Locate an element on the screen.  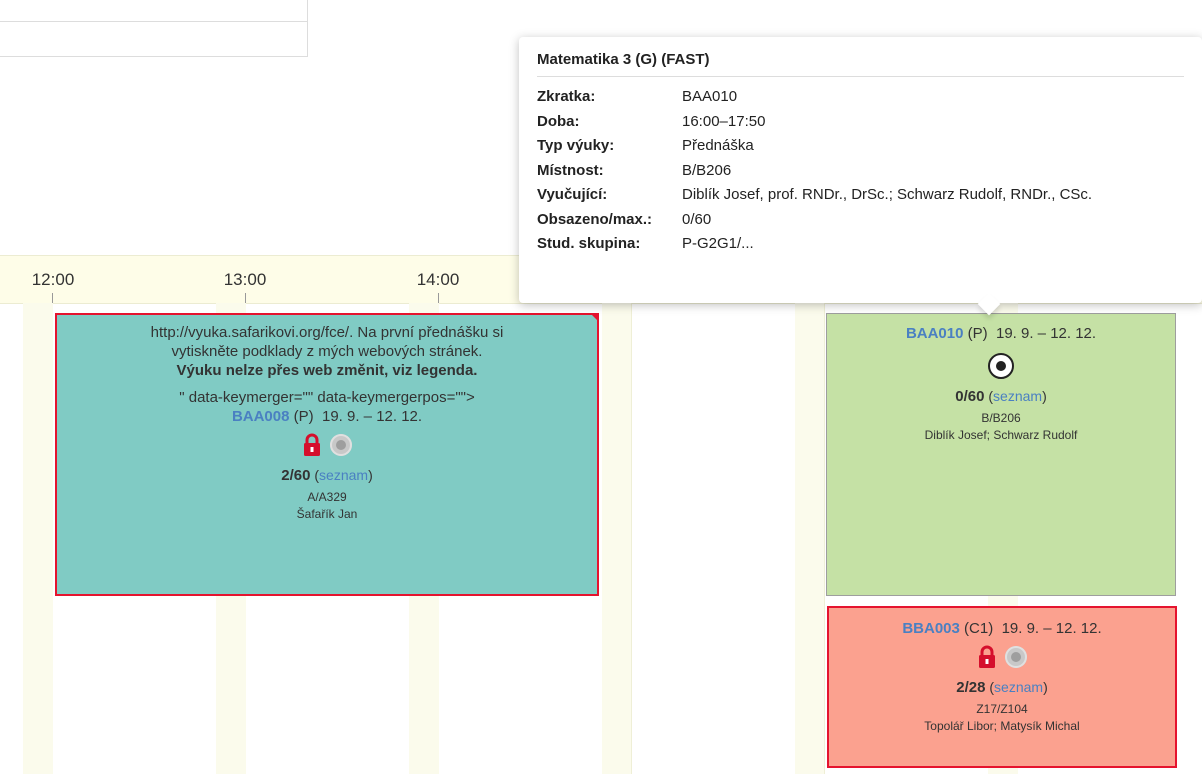
tooltip-label: Stud. skupina: is located at coordinates (589, 243).